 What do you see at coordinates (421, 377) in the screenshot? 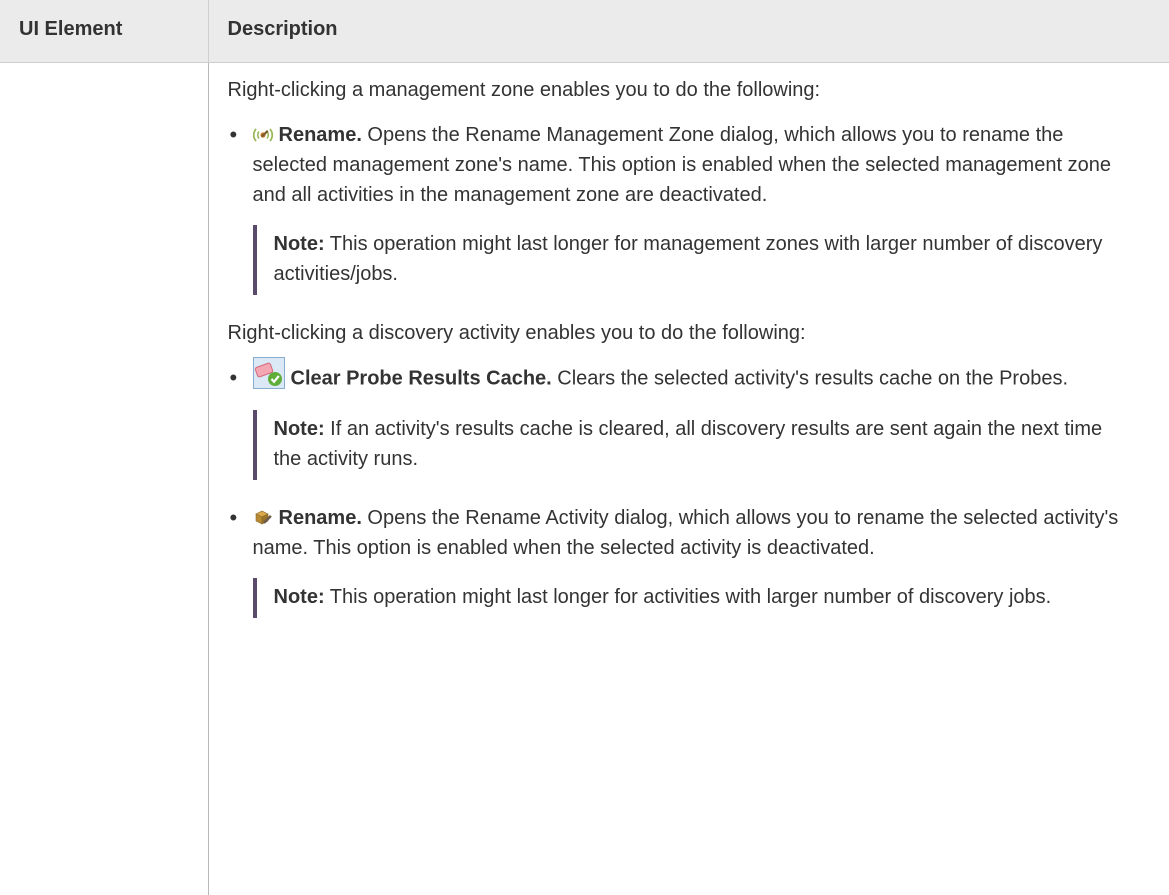
I see `clear-cache-title: Clear Probe Results Cache.` at bounding box center [421, 377].